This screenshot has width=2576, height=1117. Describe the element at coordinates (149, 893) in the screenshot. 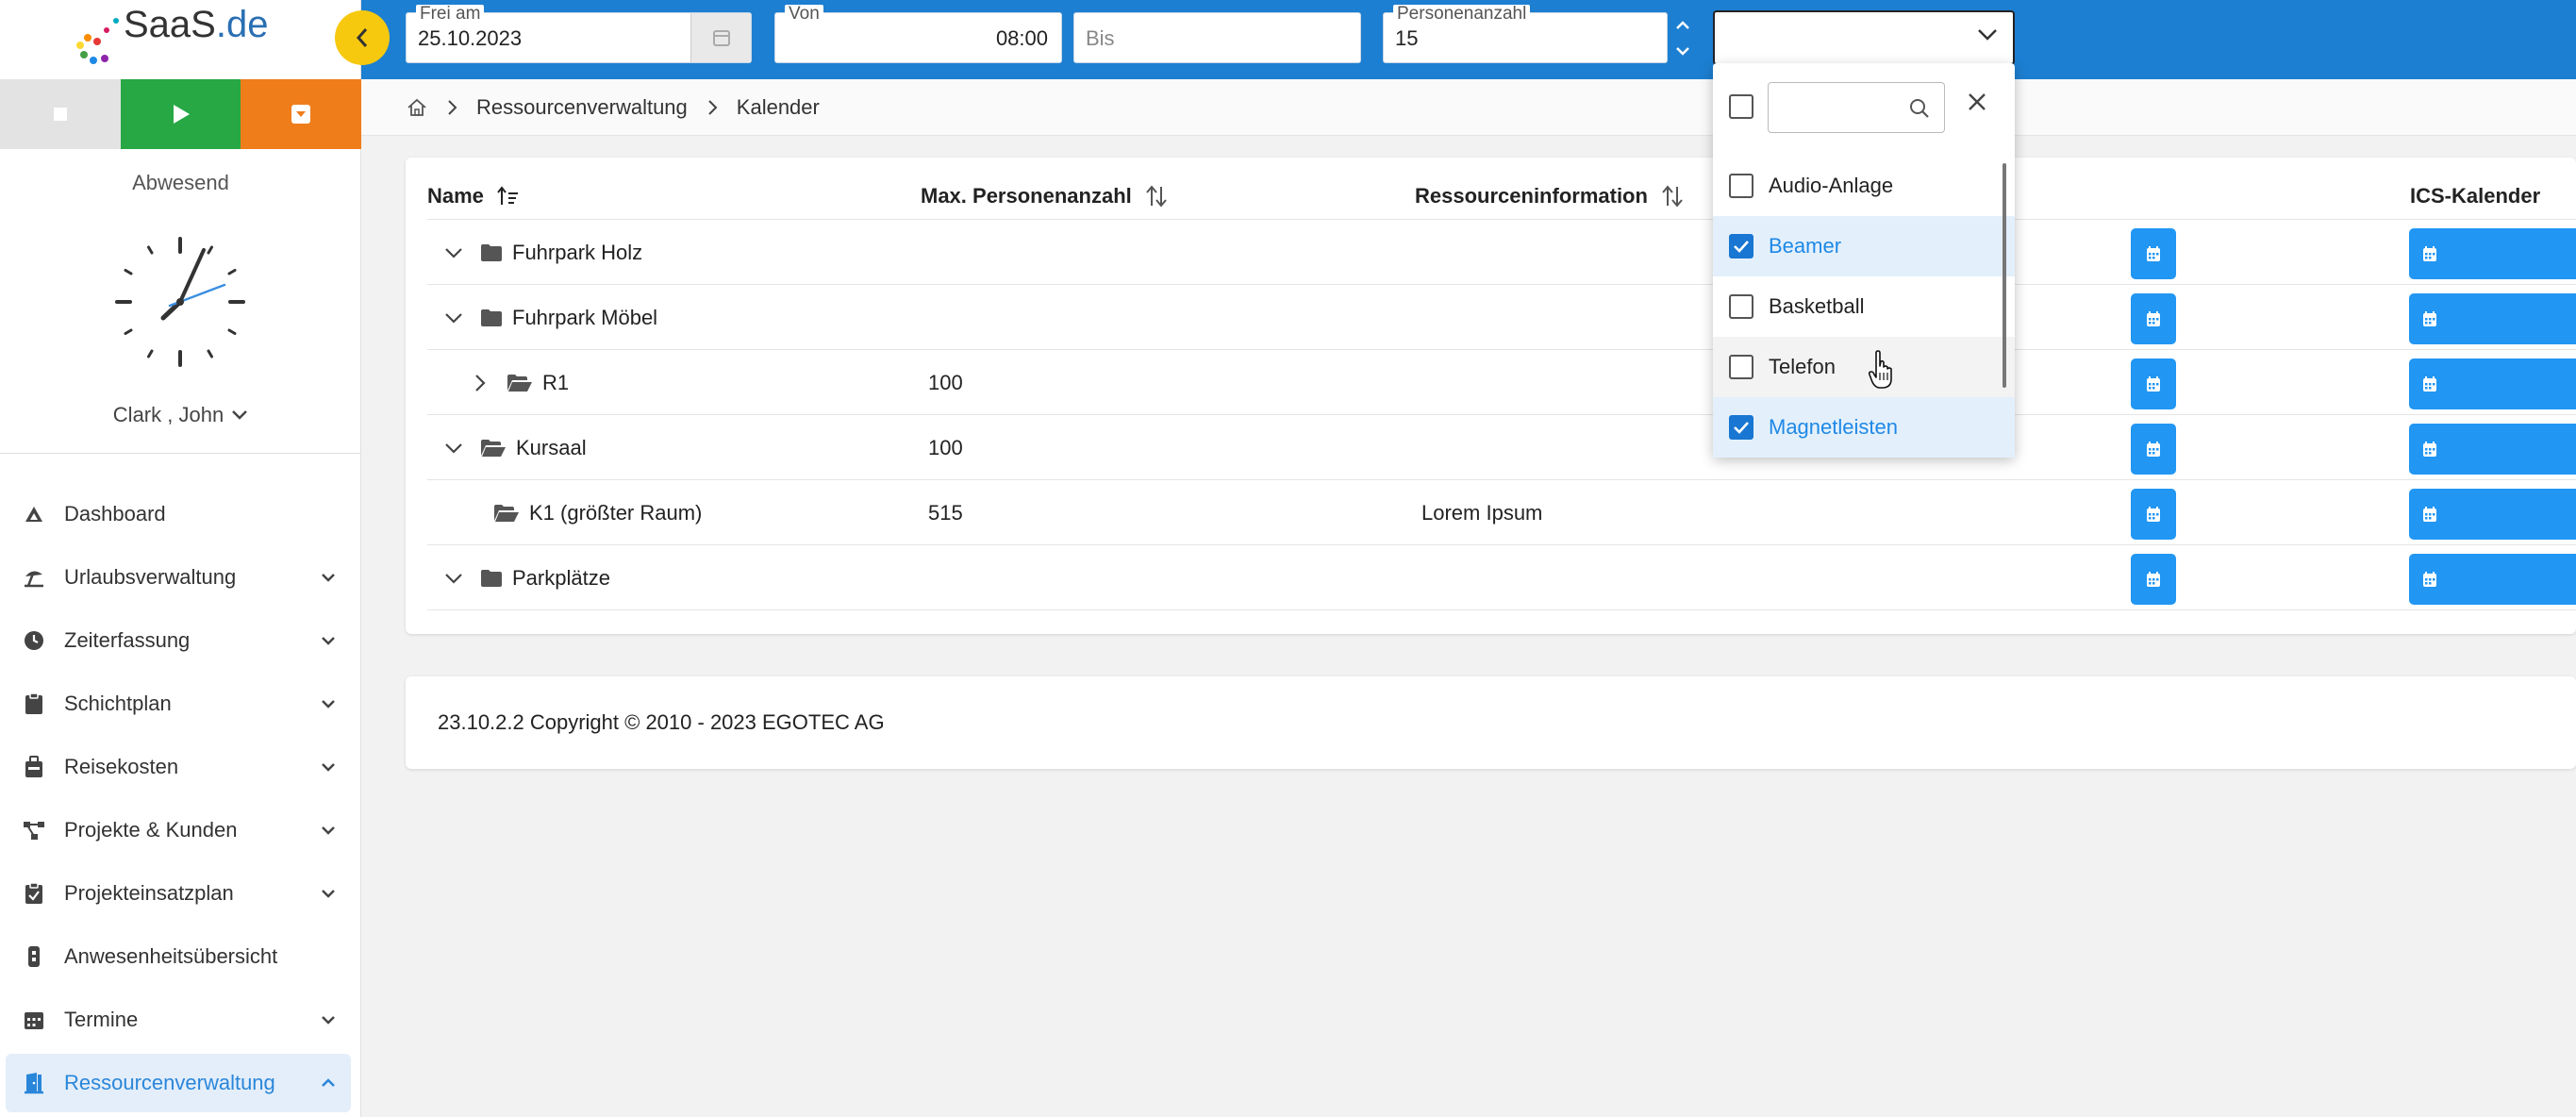

I see `nav-label: Projekteinsatzplan` at that location.